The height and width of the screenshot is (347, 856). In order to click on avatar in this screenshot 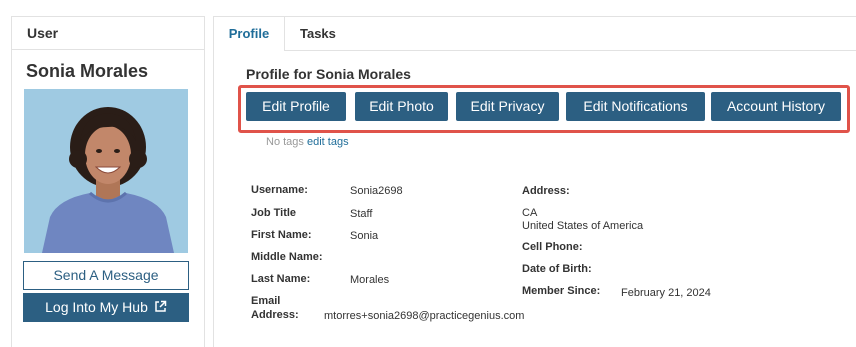, I will do `click(106, 171)`.